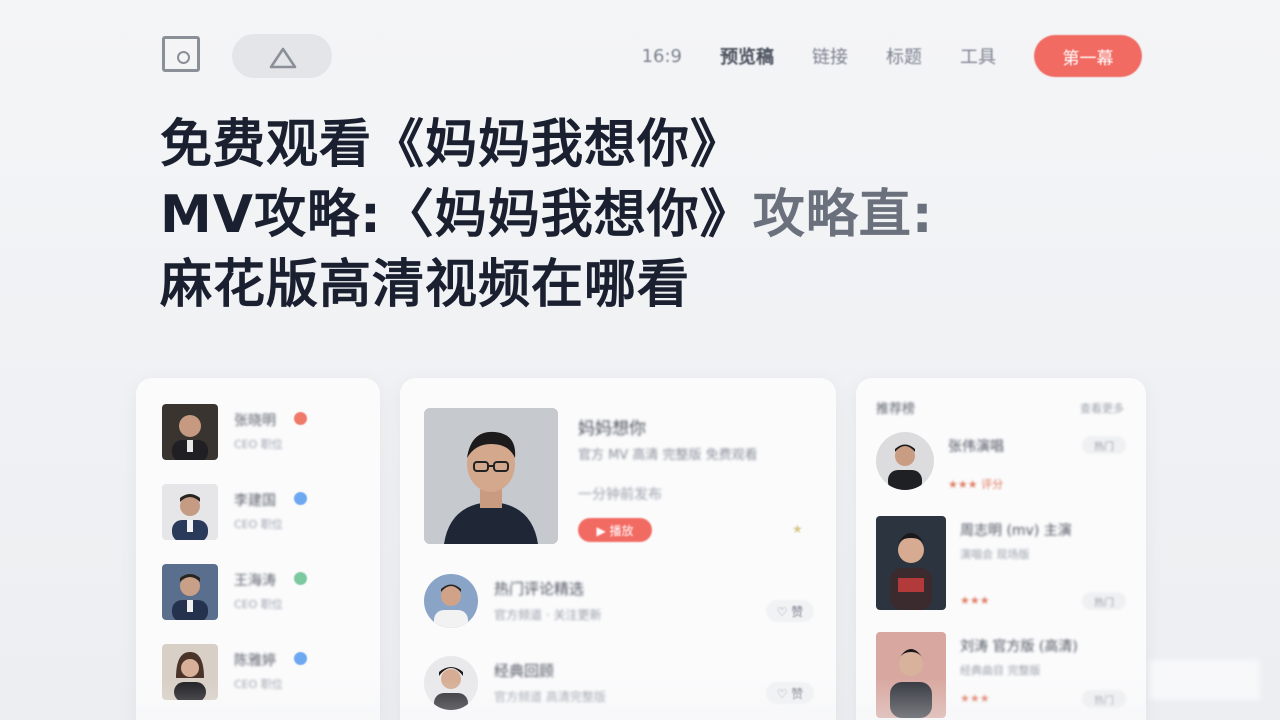  What do you see at coordinates (255, 661) in the screenshot?
I see `person-name: 陈雅婷` at bounding box center [255, 661].